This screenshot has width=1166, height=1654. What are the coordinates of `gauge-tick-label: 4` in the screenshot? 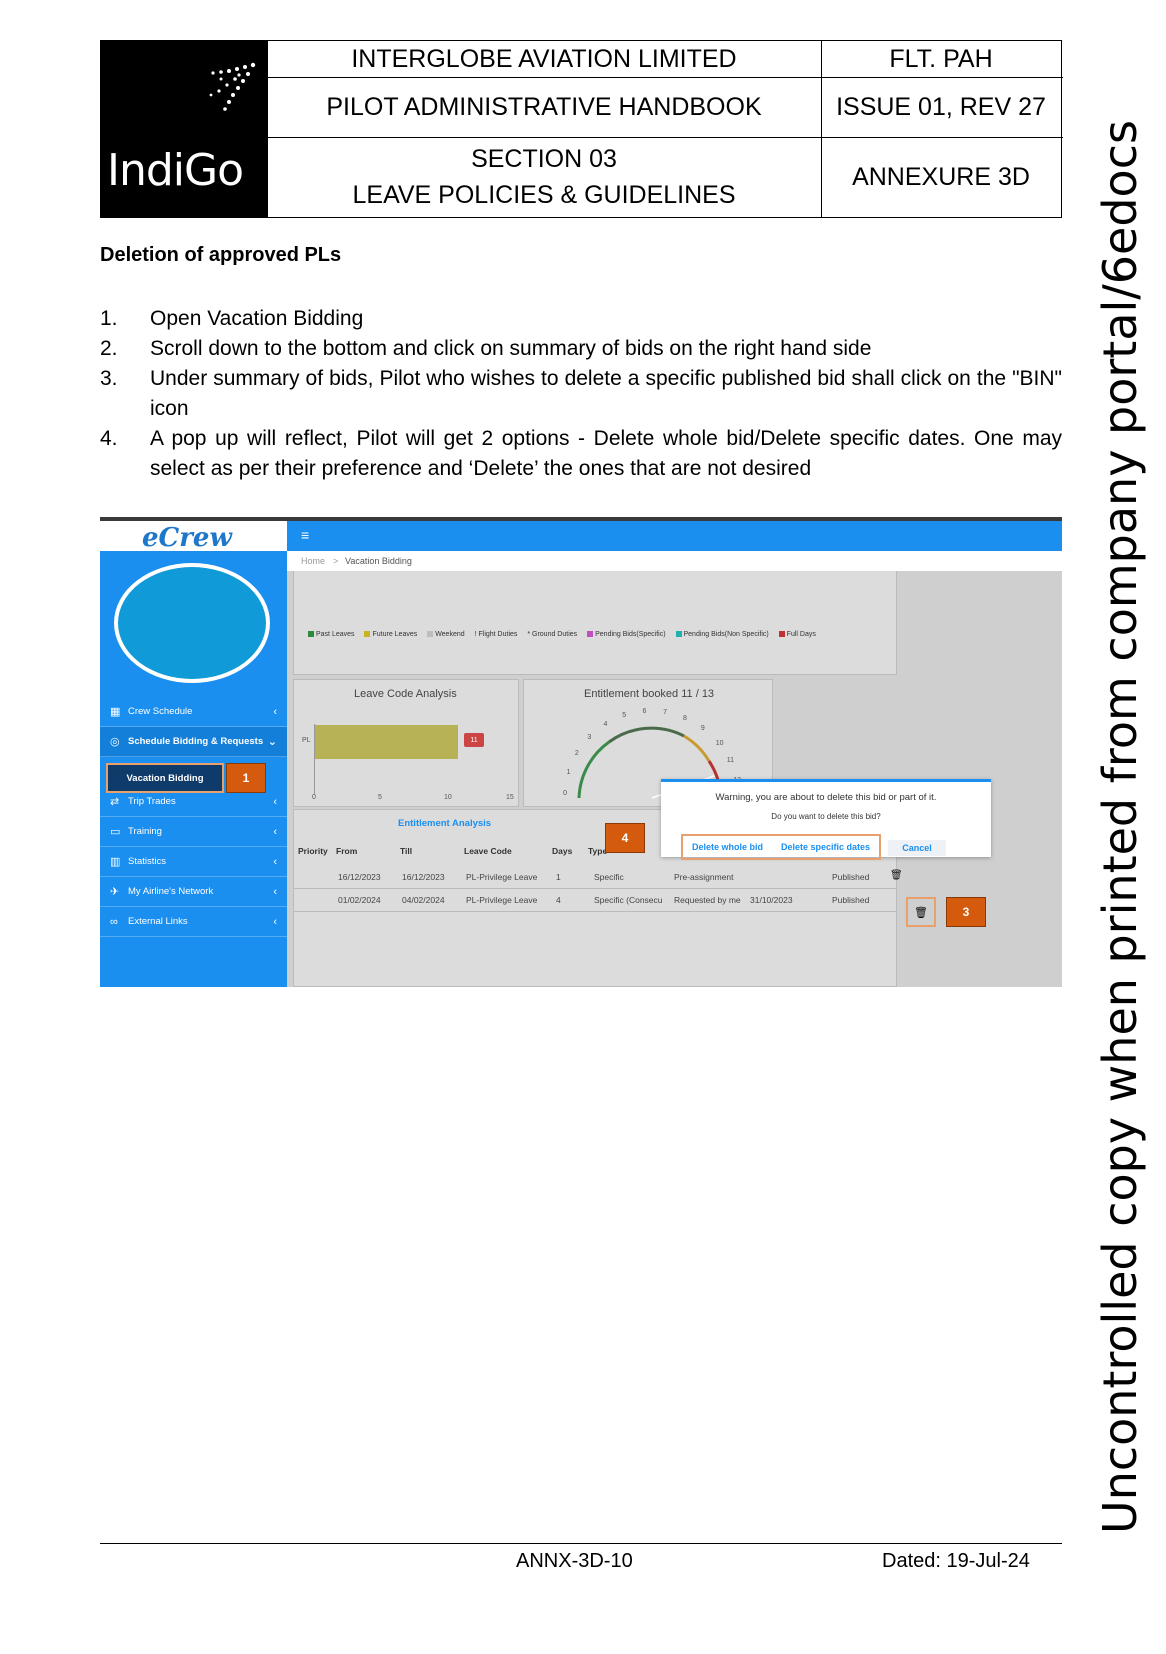 It's located at (605, 725).